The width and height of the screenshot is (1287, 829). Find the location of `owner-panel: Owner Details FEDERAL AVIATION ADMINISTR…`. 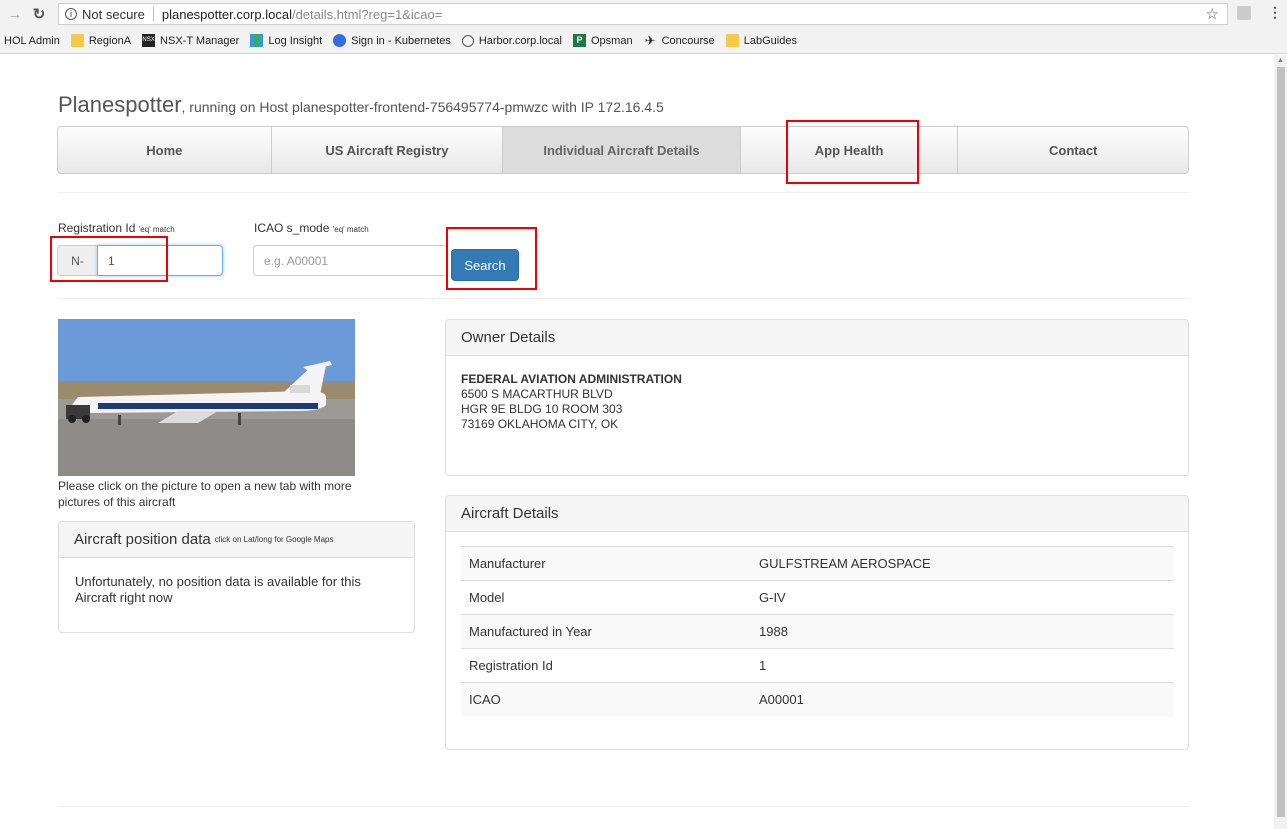

owner-panel: Owner Details FEDERAL AVIATION ADMINISTR… is located at coordinates (817, 397).